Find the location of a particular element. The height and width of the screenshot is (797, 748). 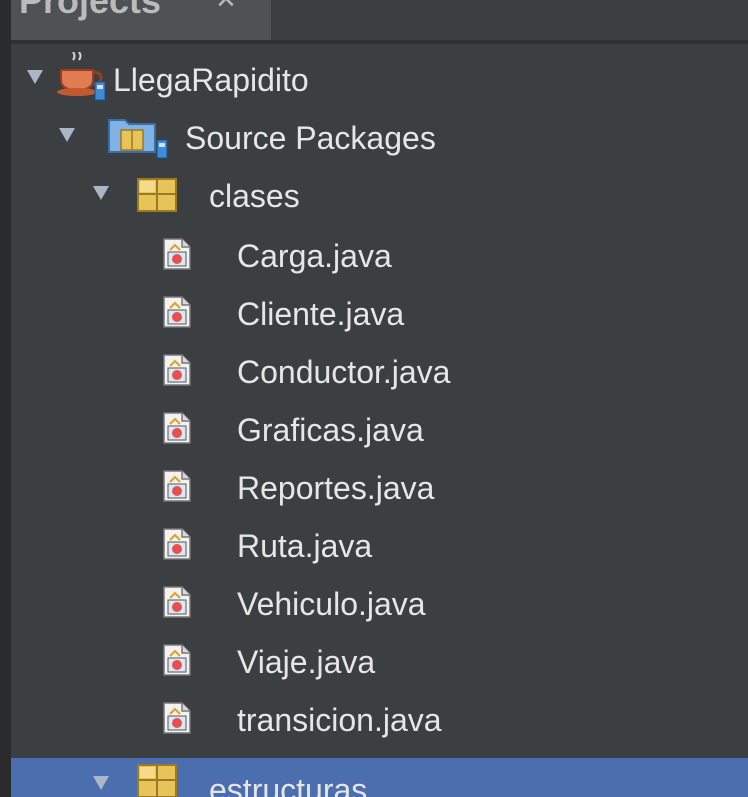

window-left-border is located at coordinates (5, 398).